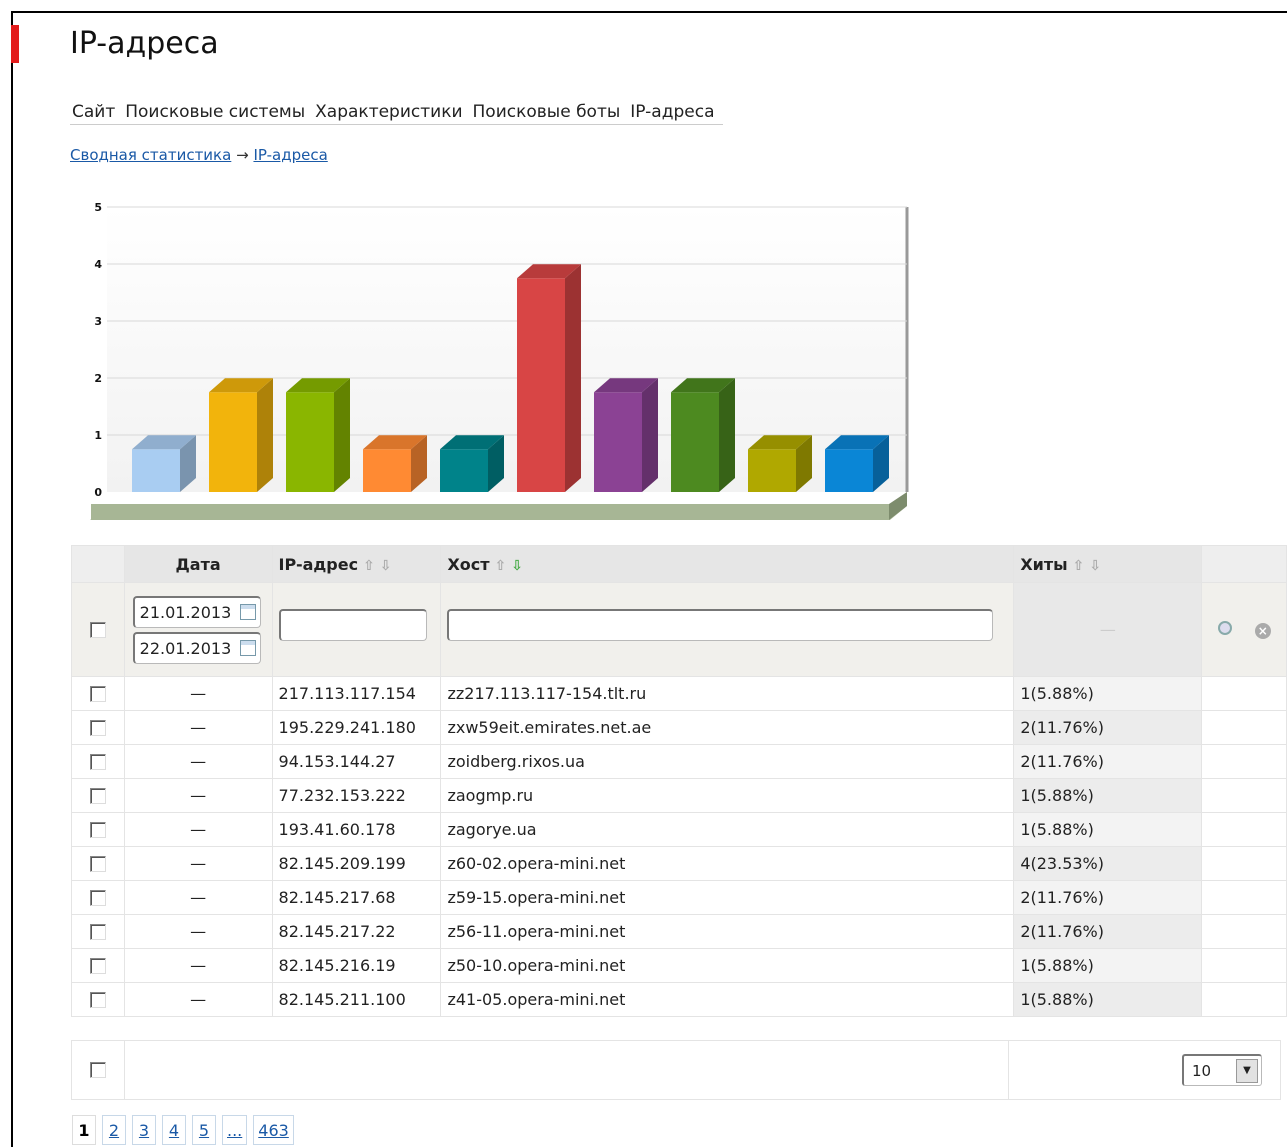 This screenshot has height=1147, width=1287. Describe the element at coordinates (337, 931) in the screenshot. I see `row-ip-text: 82.145.217.22` at that location.